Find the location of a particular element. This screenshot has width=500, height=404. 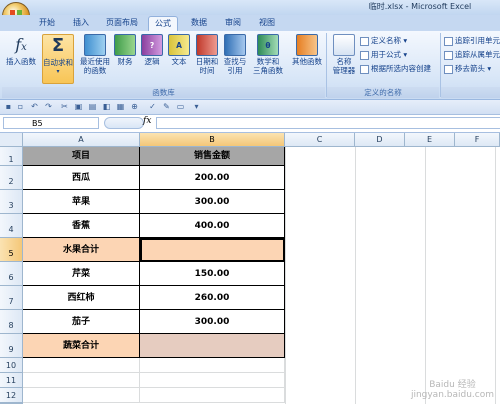

row-header: 7 is located at coordinates (11, 298).